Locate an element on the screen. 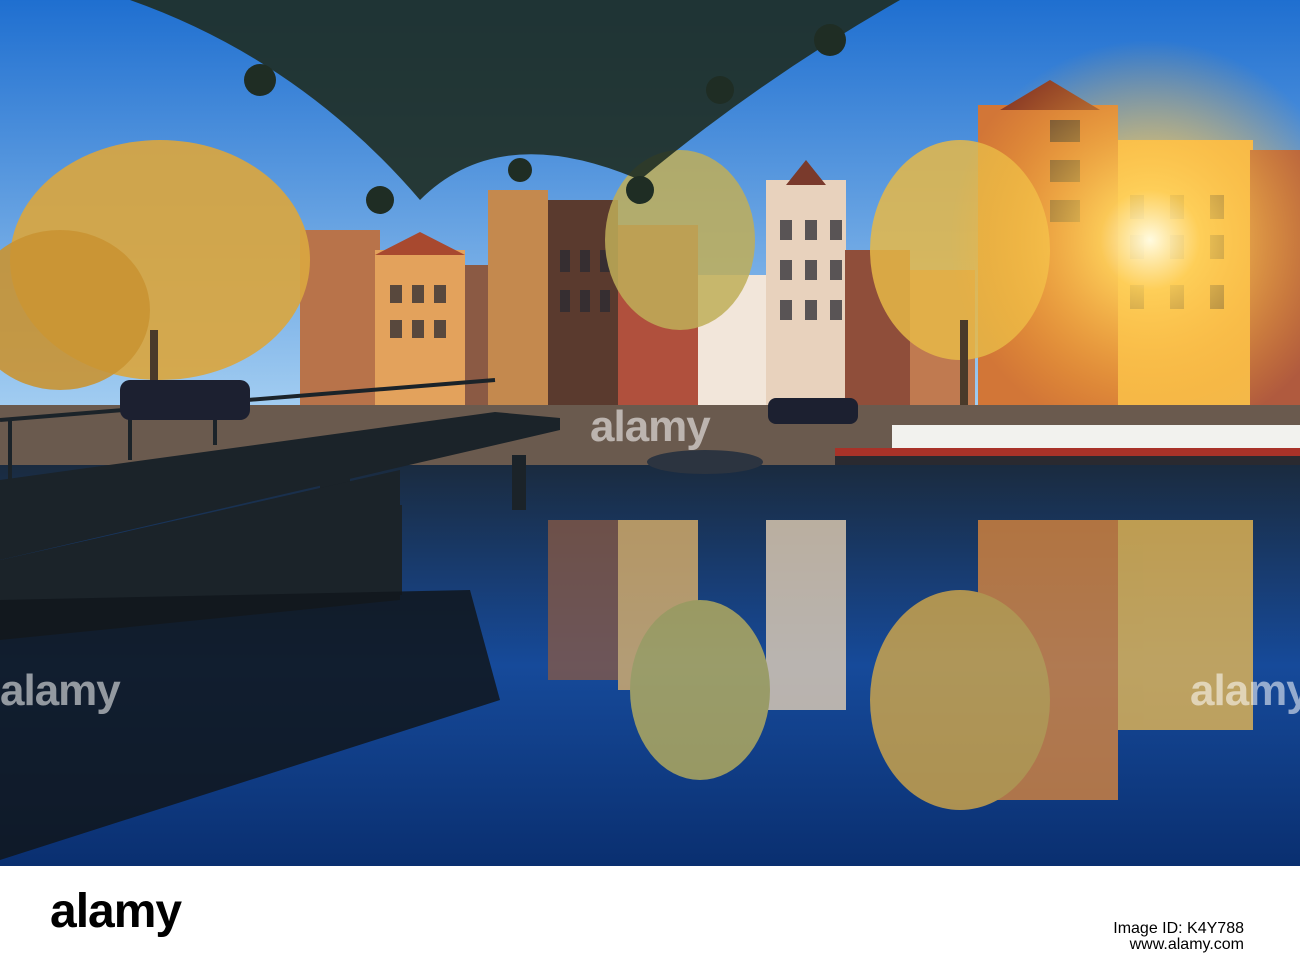  site-url: www.alamy.com is located at coordinates (1186, 944).